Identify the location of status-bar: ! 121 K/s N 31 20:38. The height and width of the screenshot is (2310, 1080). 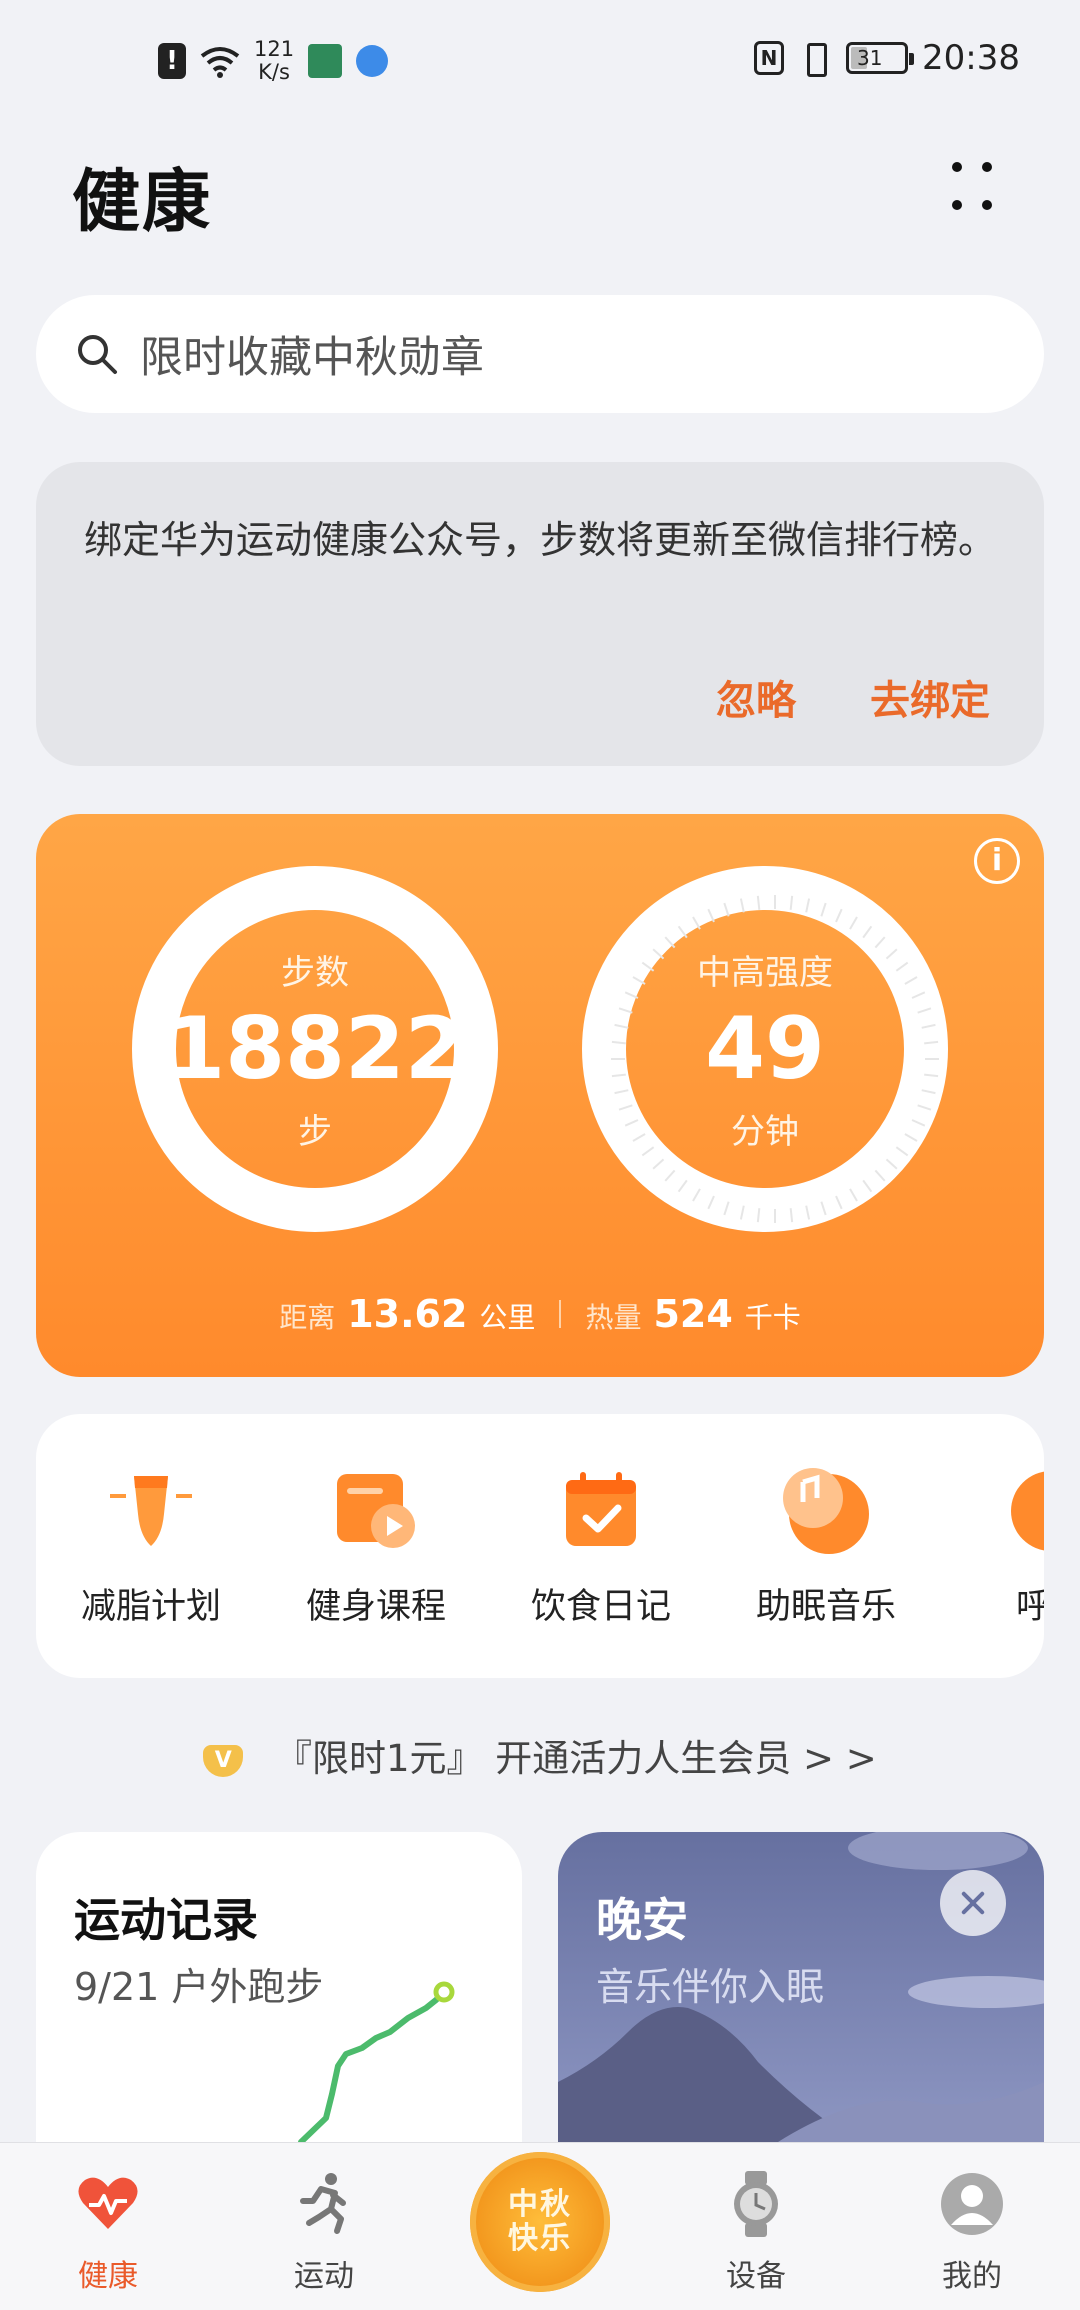
(540, 62).